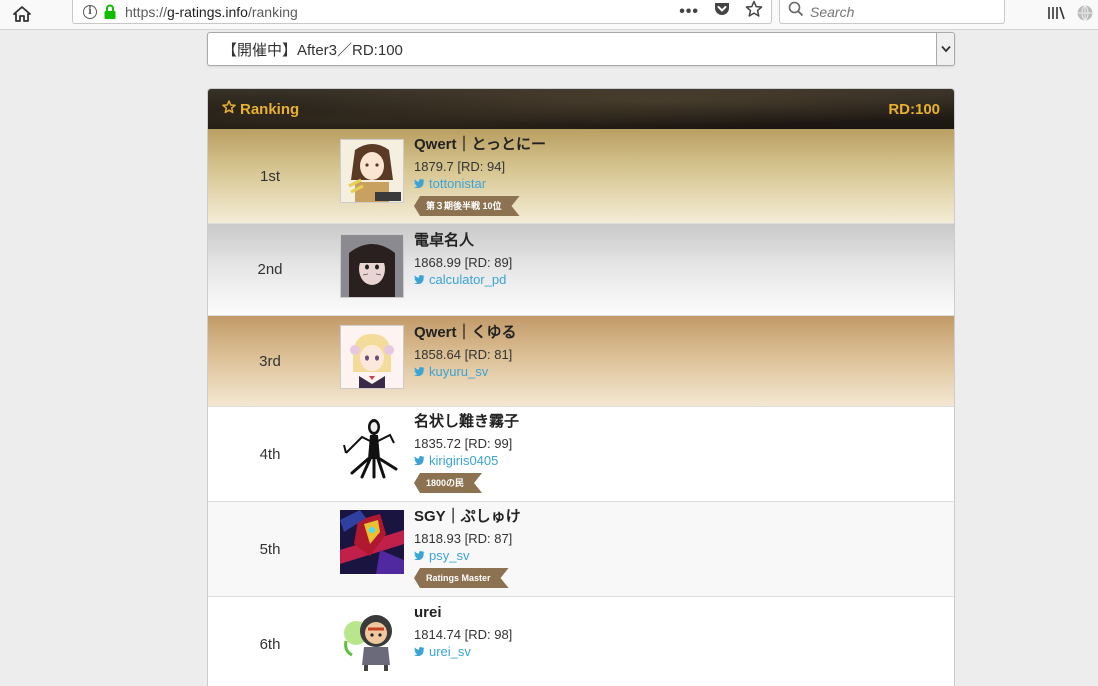 Image resolution: width=1098 pixels, height=686 pixels. I want to click on twitter-handle: kirigiris0405, so click(464, 460).